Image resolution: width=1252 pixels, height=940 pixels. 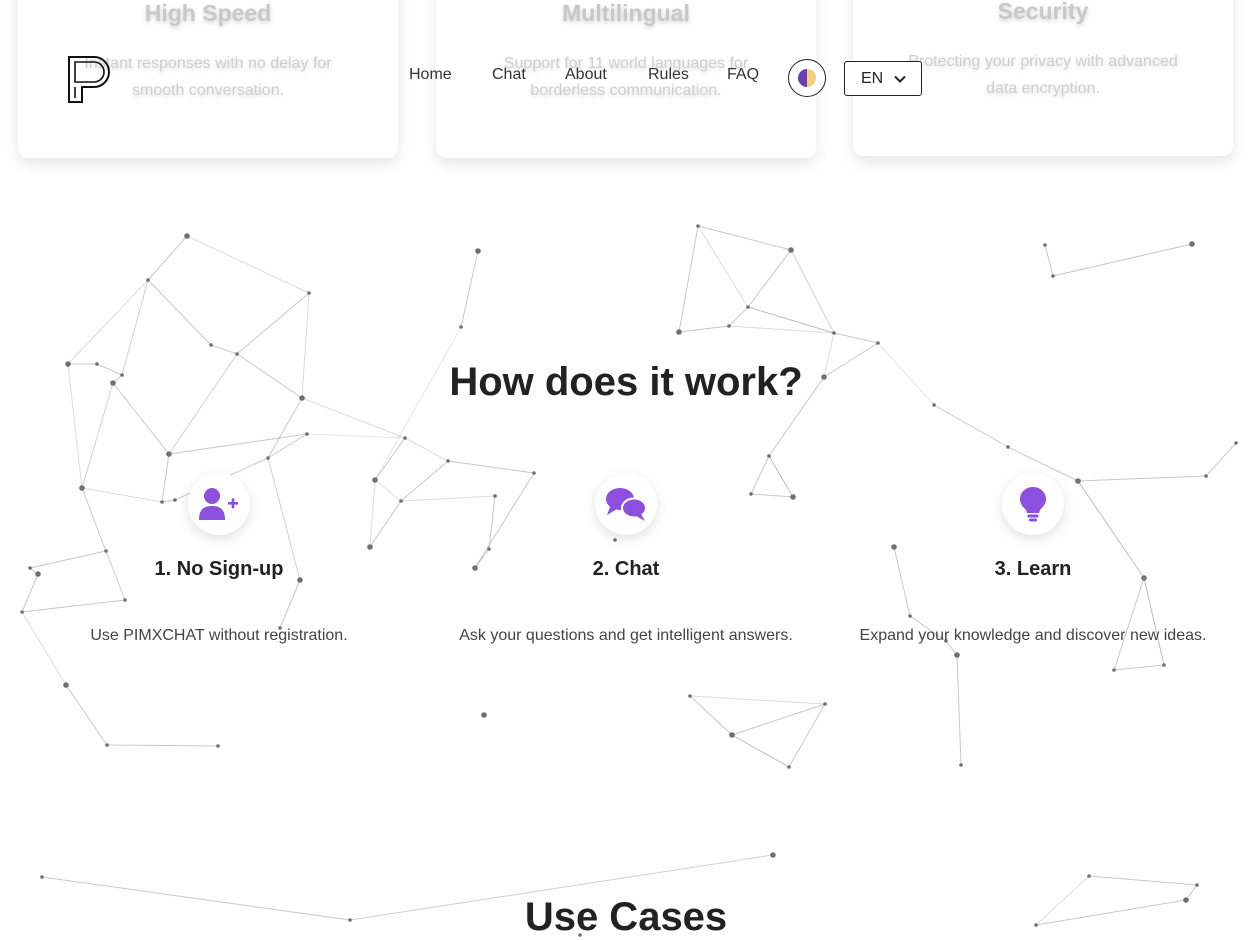 I want to click on step-description: Use PIMXCHAT without registration., so click(x=219, y=635).